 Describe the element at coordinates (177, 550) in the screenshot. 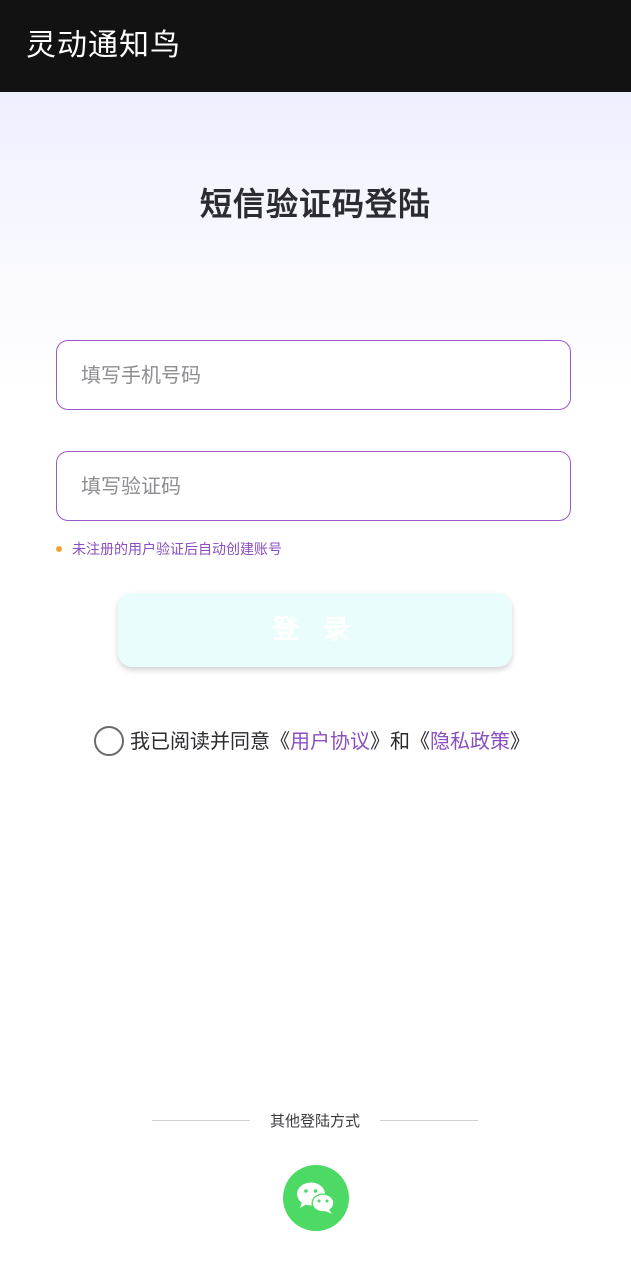

I see `hint-text: 未注册的用户验证后自动创建账号` at that location.